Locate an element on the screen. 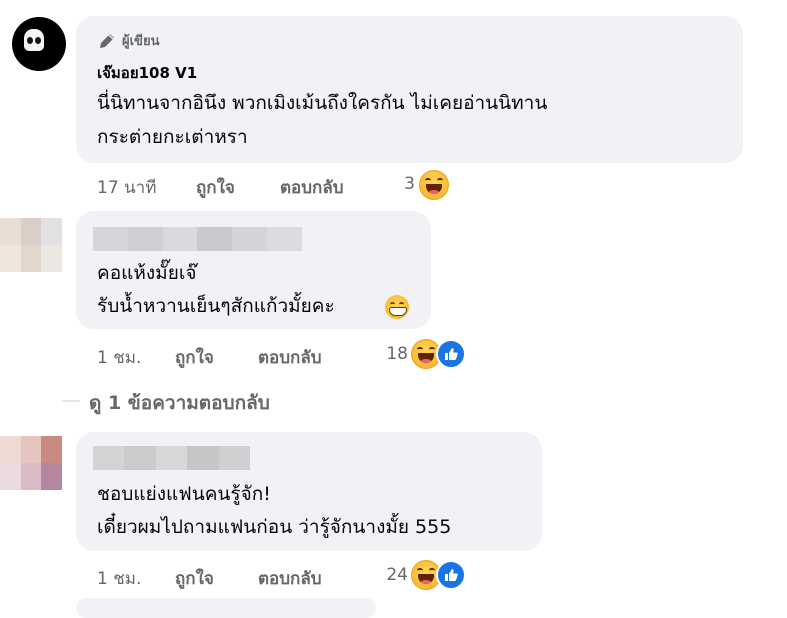  comment-text-line-1: คอแห้งมั๊ยเจ๊ is located at coordinates (147, 273).